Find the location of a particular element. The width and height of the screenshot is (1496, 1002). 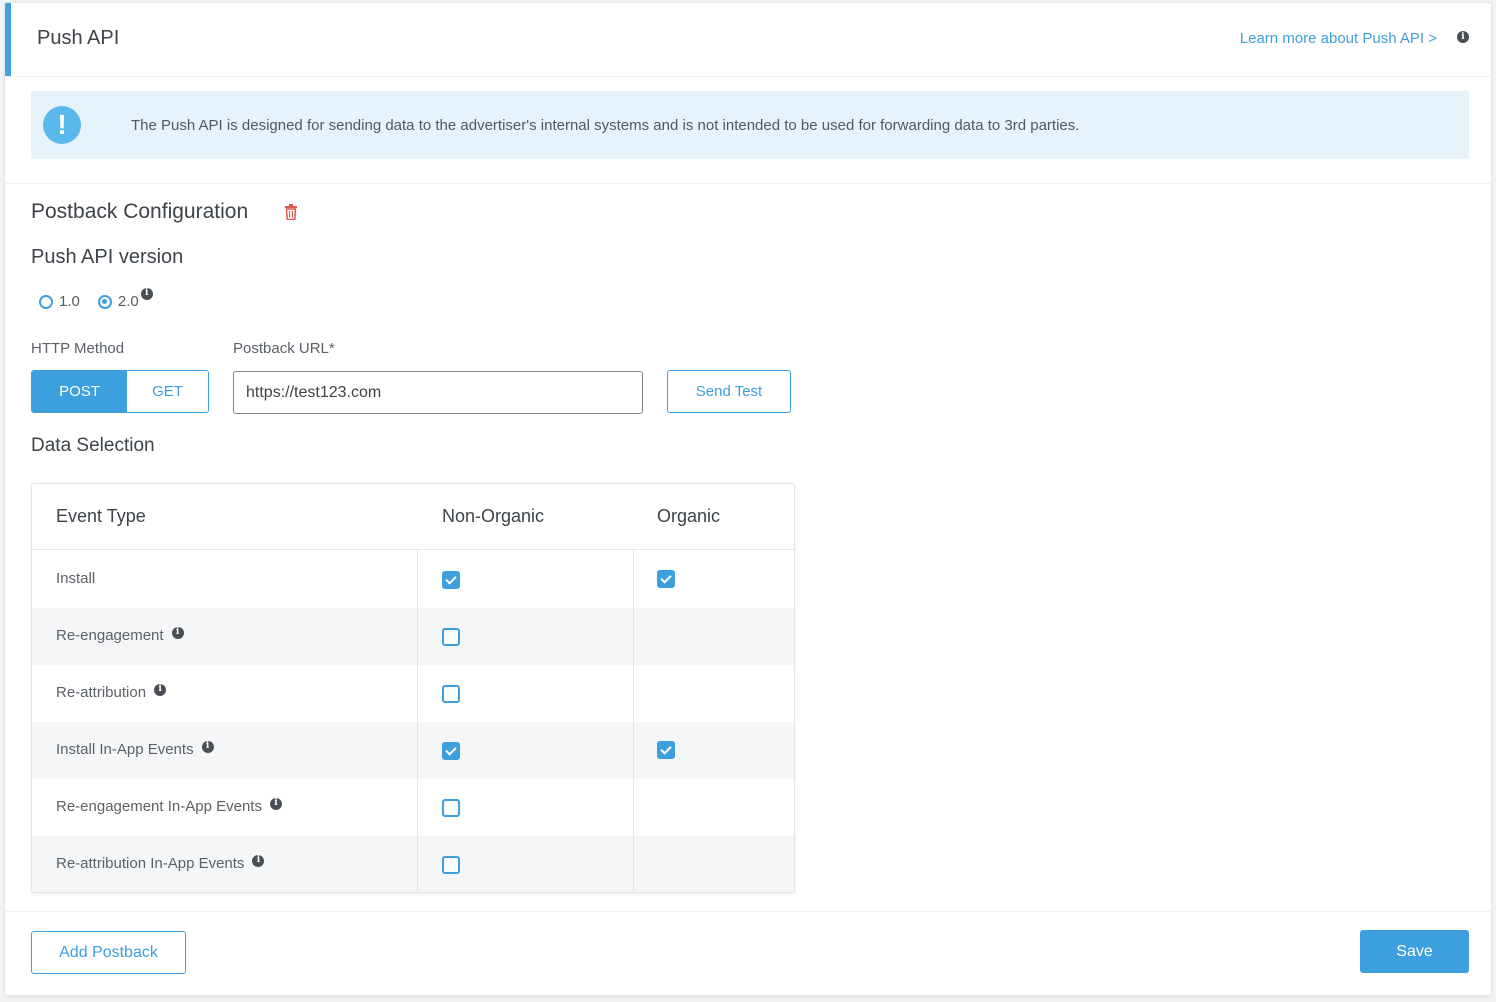

radio-version-1-label: 1.0 is located at coordinates (69, 301).